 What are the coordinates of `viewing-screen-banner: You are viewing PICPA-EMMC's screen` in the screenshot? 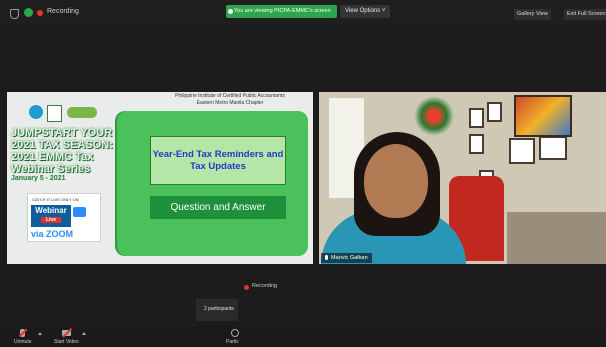 It's located at (281, 11).